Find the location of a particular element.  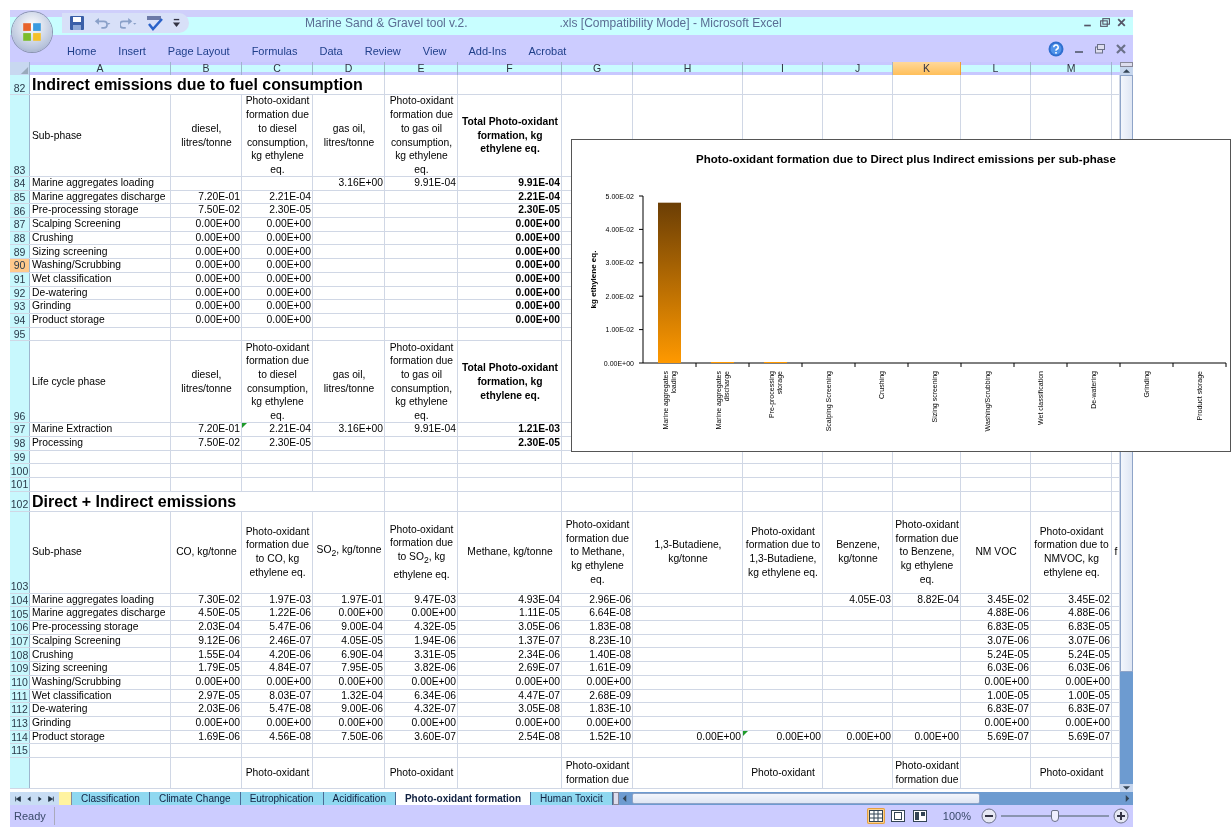

sheet-tab: Classification is located at coordinates (111, 798).